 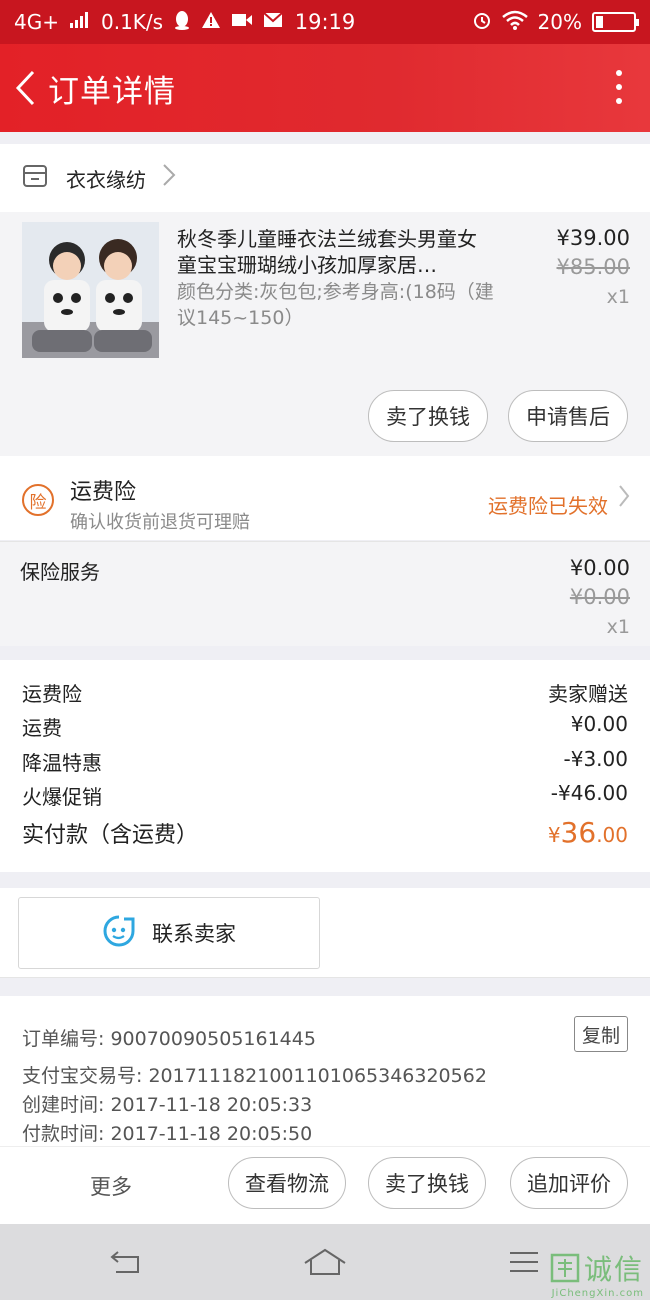 What do you see at coordinates (325, 761) in the screenshot?
I see `summary-row: 降温特惠 -¥3.00` at bounding box center [325, 761].